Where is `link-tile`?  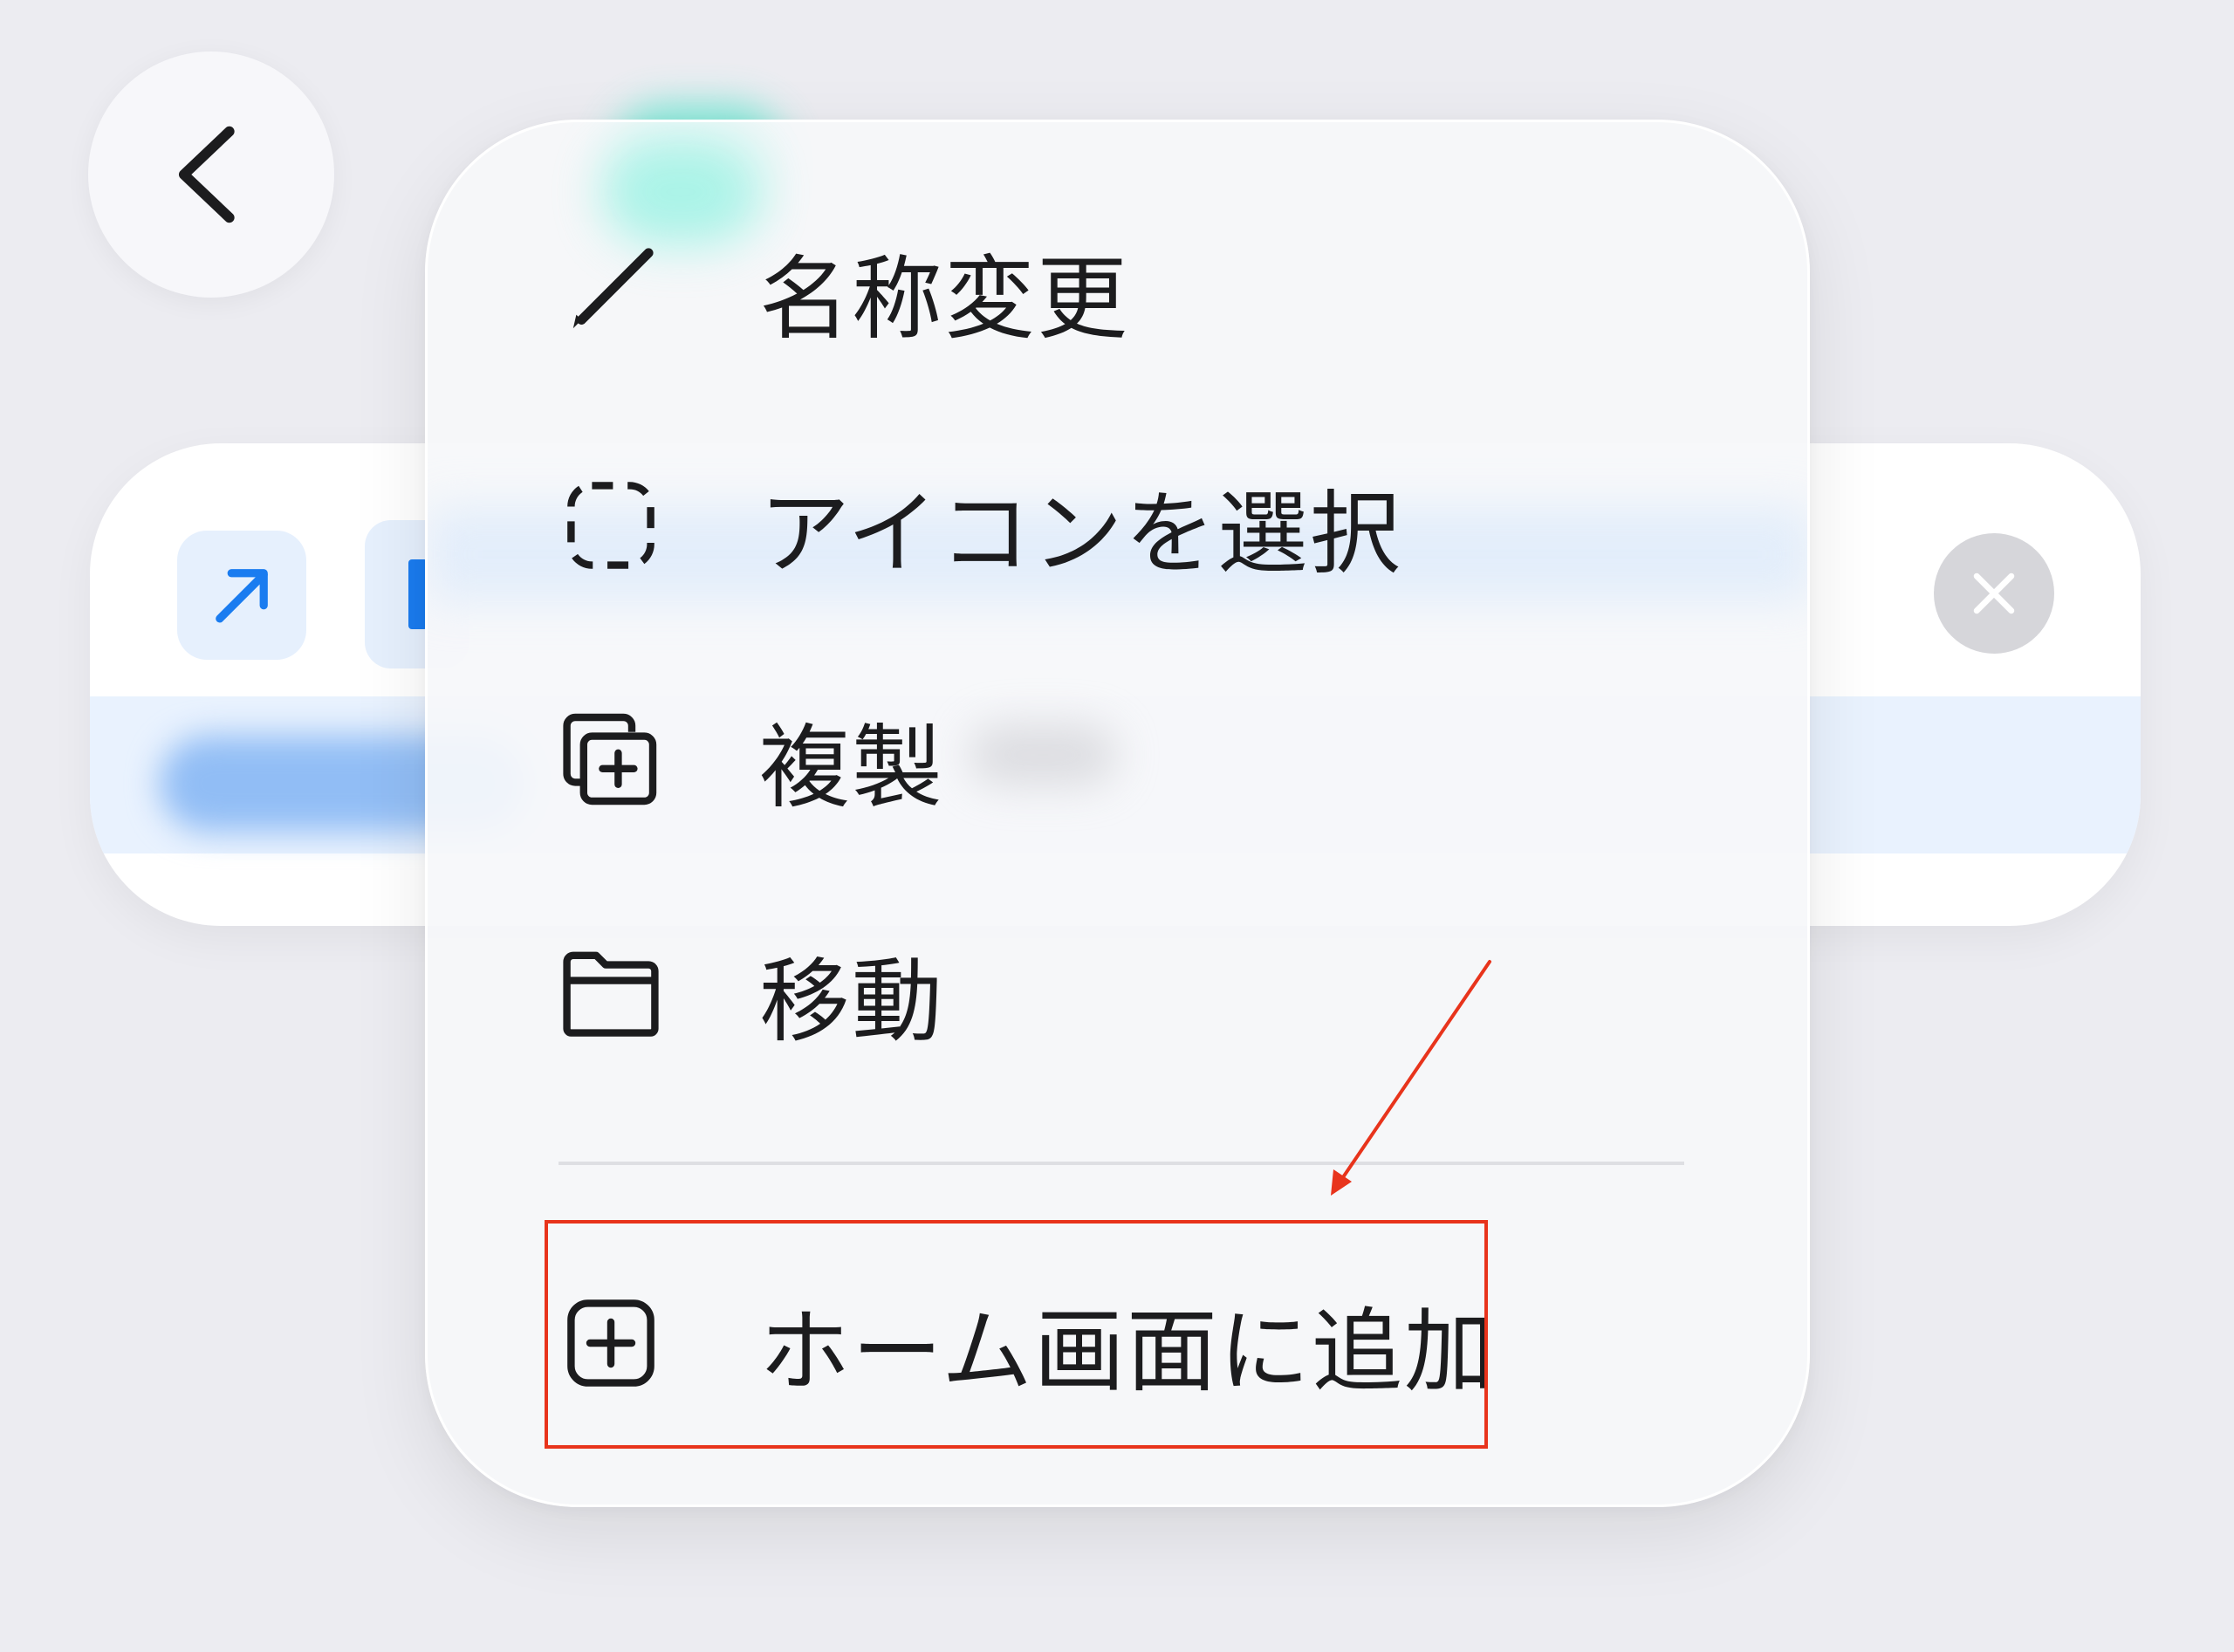 link-tile is located at coordinates (241, 595).